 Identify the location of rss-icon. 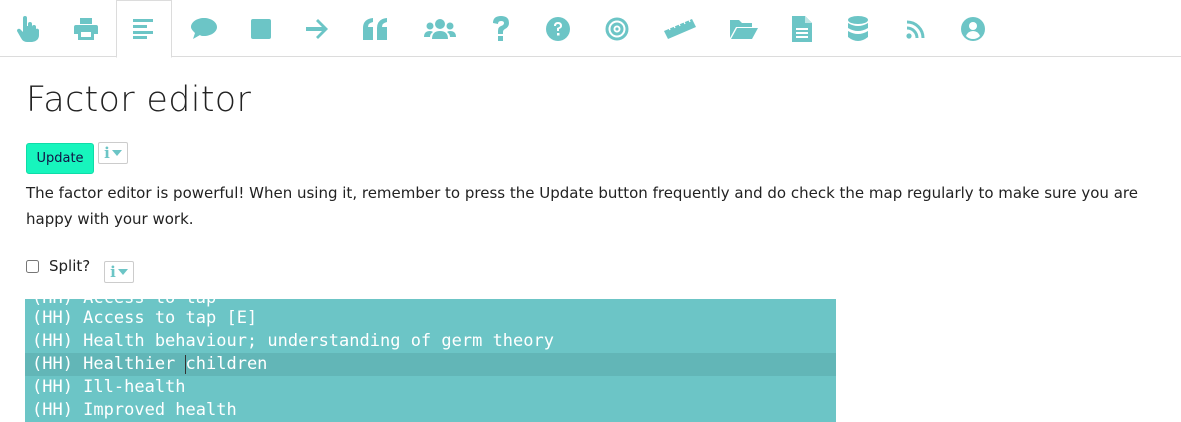
(916, 28).